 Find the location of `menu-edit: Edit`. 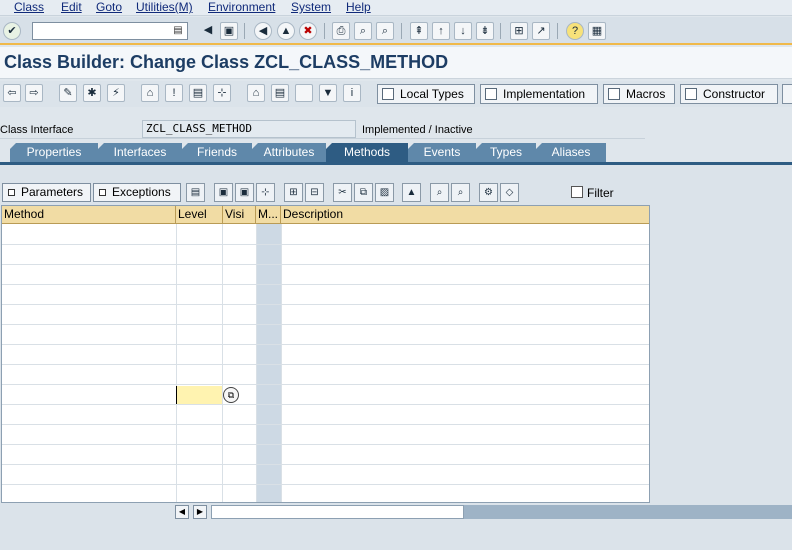

menu-edit: Edit is located at coordinates (71, 7).